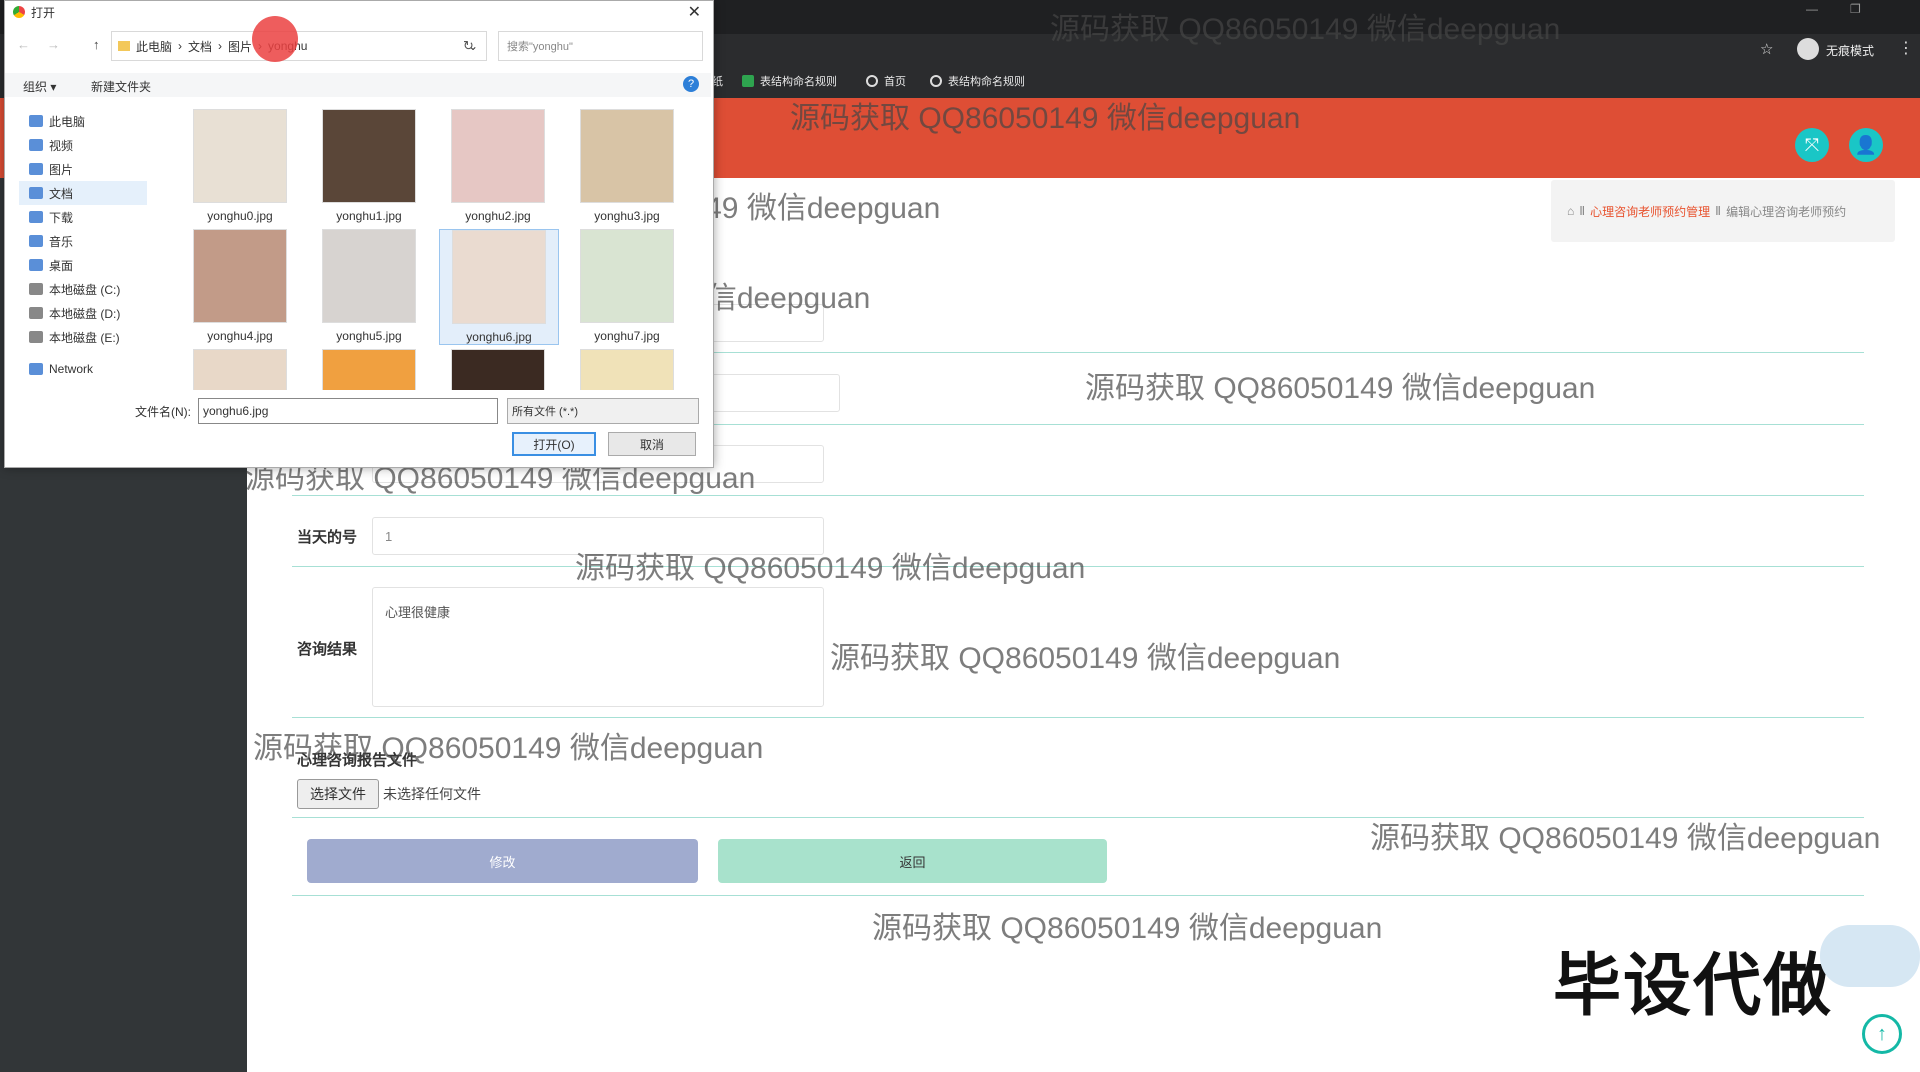 The image size is (1920, 1072). Describe the element at coordinates (83, 121) in the screenshot. I see `nav-item: 此电脑` at that location.